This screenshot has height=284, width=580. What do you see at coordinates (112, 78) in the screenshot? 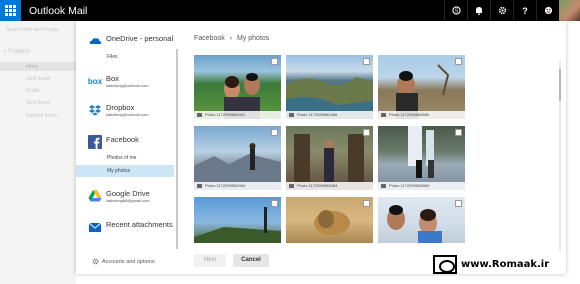
I see `box-label: Box` at bounding box center [112, 78].